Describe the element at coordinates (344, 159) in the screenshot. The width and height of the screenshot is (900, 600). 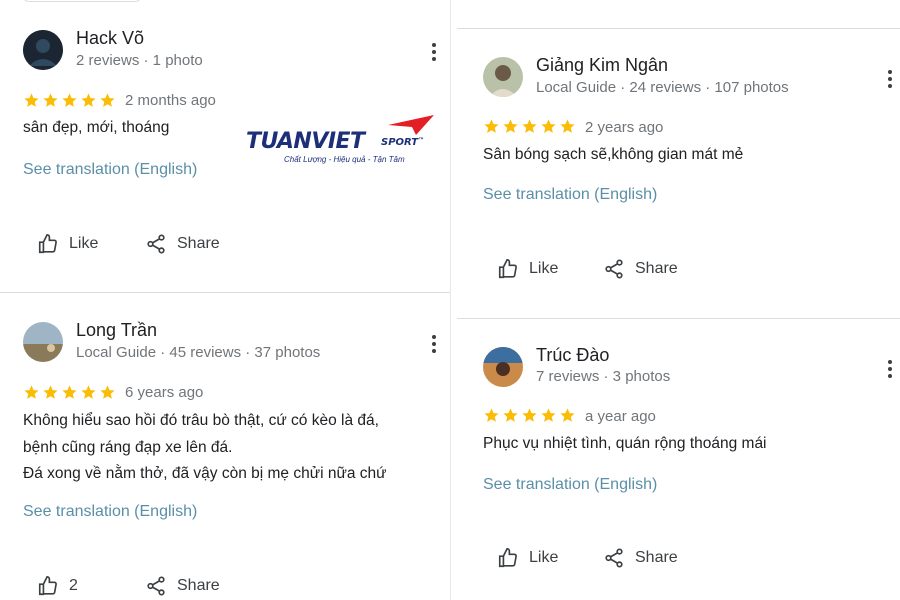
I see `logo-tagline: Chất Lượng - Hiệu quả - Tận Tâm` at that location.